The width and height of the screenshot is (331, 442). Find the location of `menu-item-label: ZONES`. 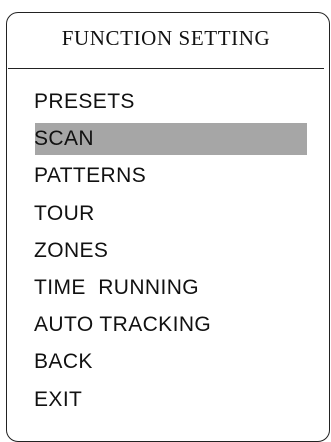

menu-item-label: ZONES is located at coordinates (71, 250).